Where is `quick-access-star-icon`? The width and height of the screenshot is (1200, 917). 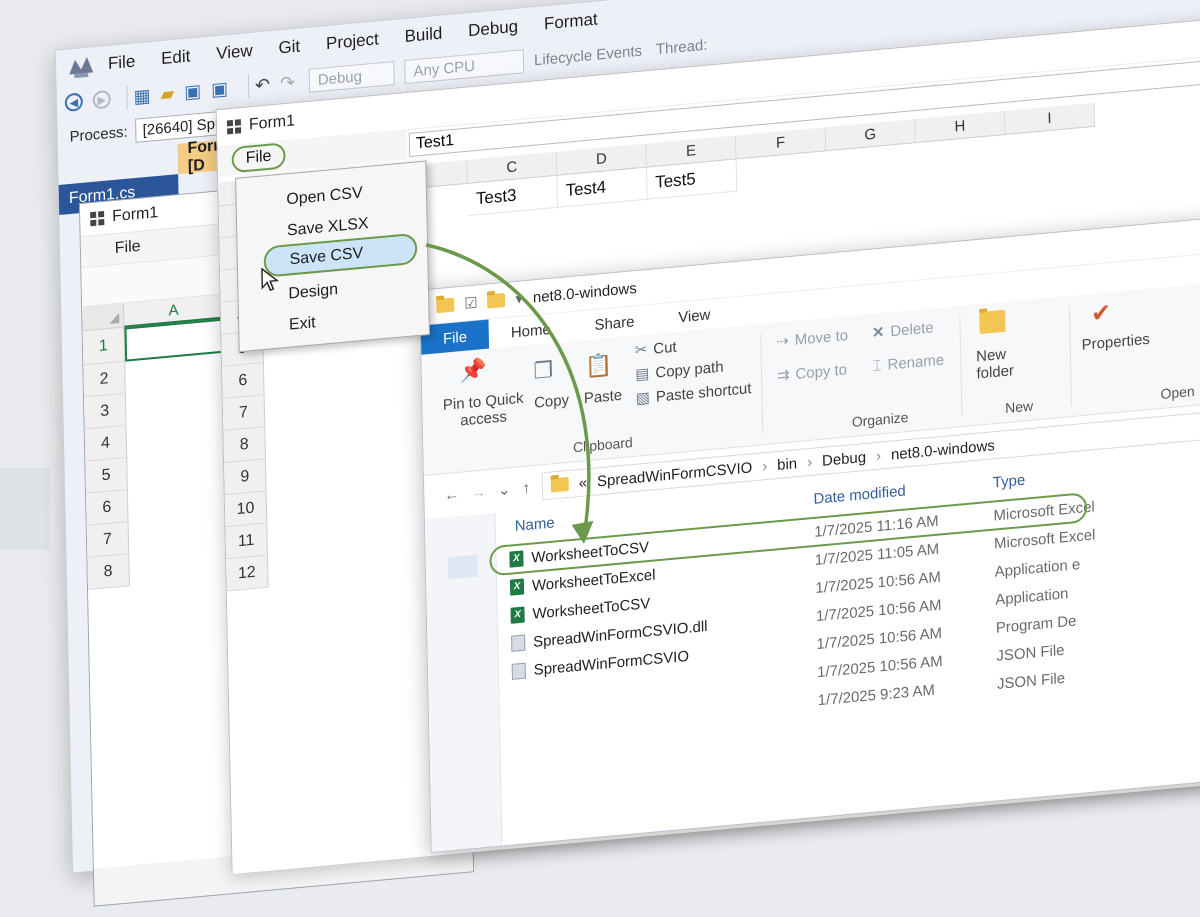 quick-access-star-icon is located at coordinates (462, 567).